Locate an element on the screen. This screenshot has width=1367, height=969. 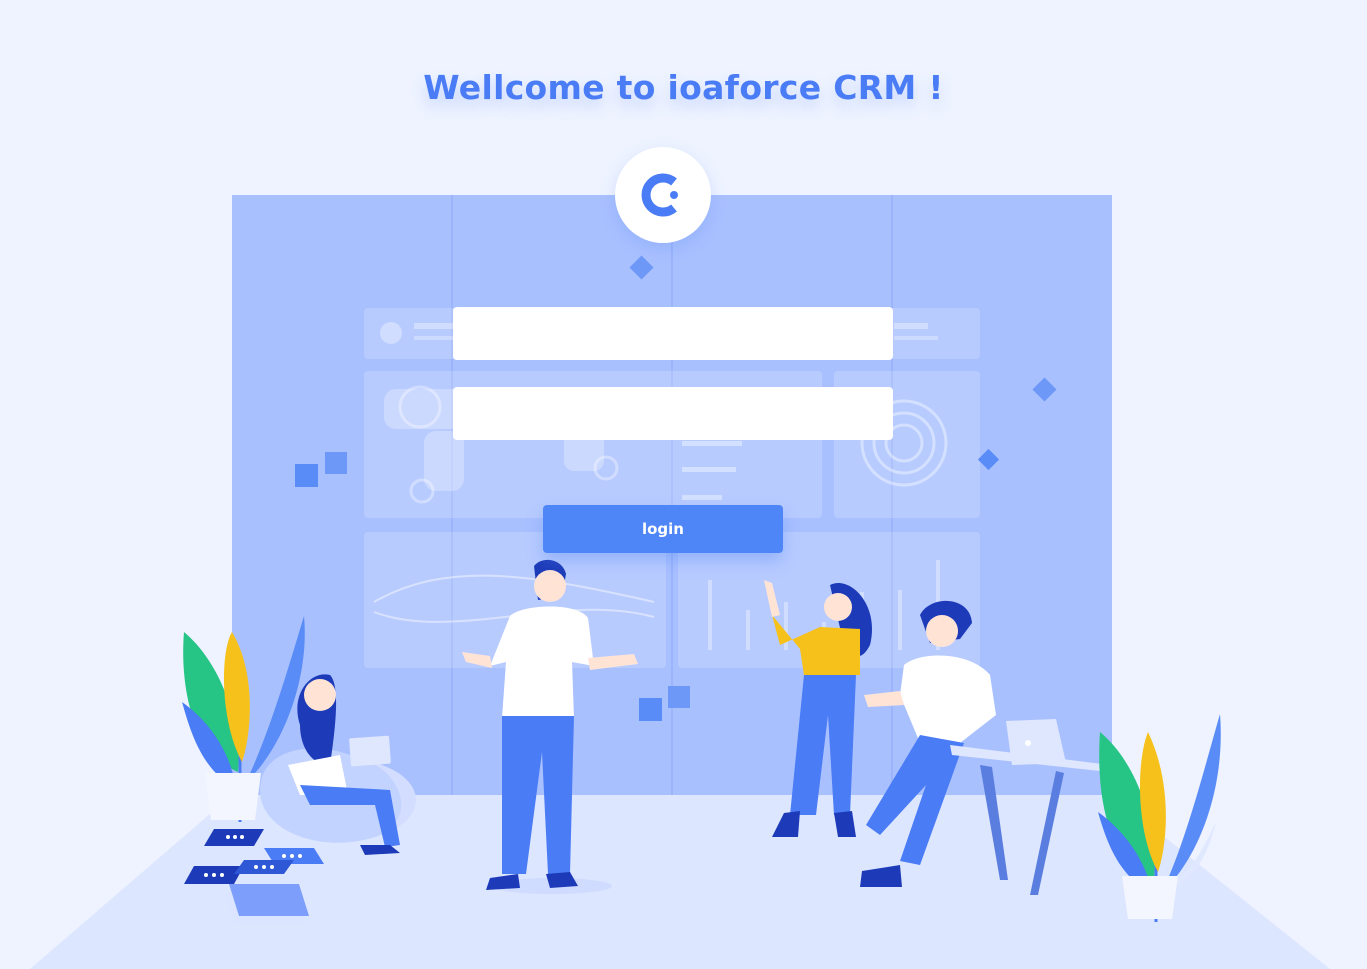
crm-logo is located at coordinates (663, 195).